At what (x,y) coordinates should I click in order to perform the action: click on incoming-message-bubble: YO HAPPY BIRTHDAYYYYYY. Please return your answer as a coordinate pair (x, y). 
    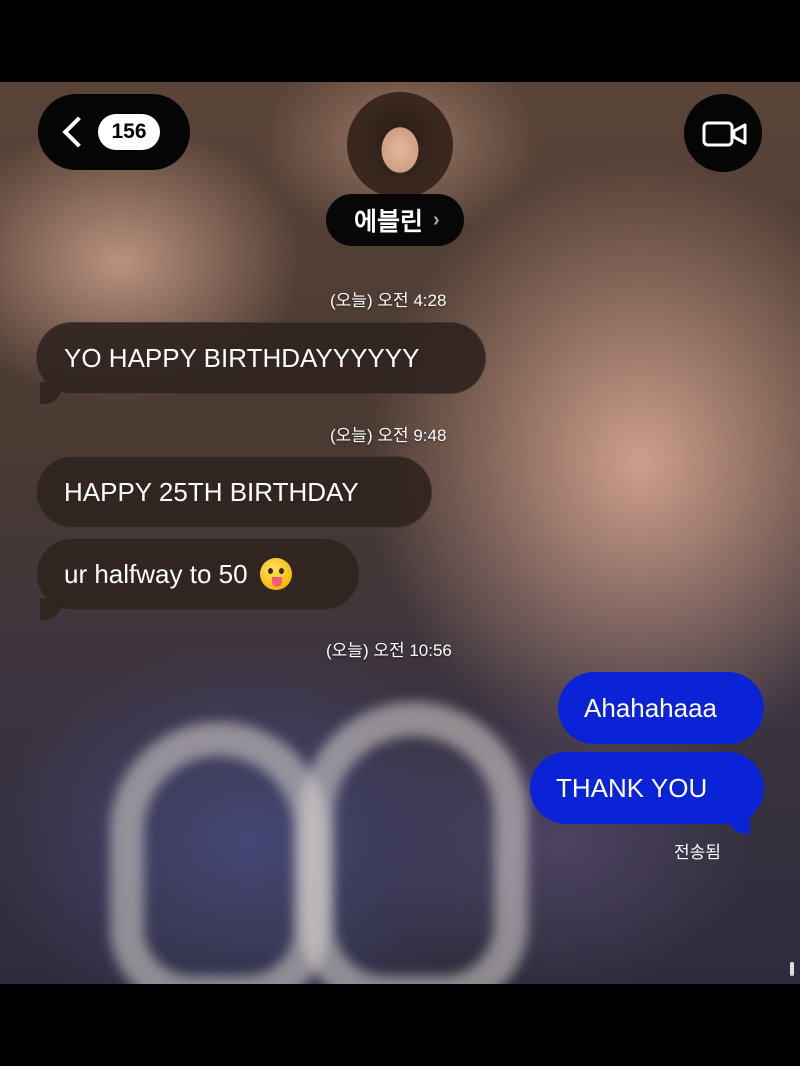
    Looking at the image, I should click on (261, 358).